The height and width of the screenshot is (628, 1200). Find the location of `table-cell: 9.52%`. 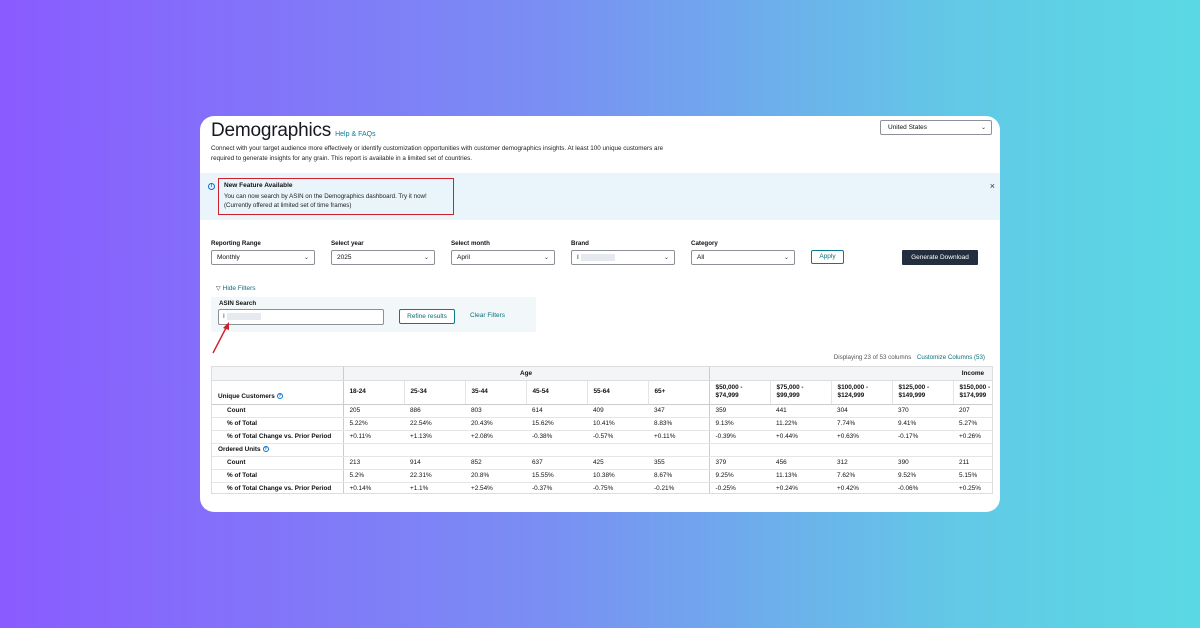

table-cell: 9.52% is located at coordinates (923, 476).